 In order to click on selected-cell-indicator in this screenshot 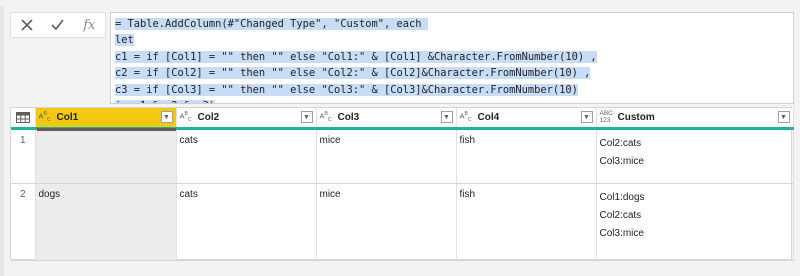, I will do `click(106, 129)`.